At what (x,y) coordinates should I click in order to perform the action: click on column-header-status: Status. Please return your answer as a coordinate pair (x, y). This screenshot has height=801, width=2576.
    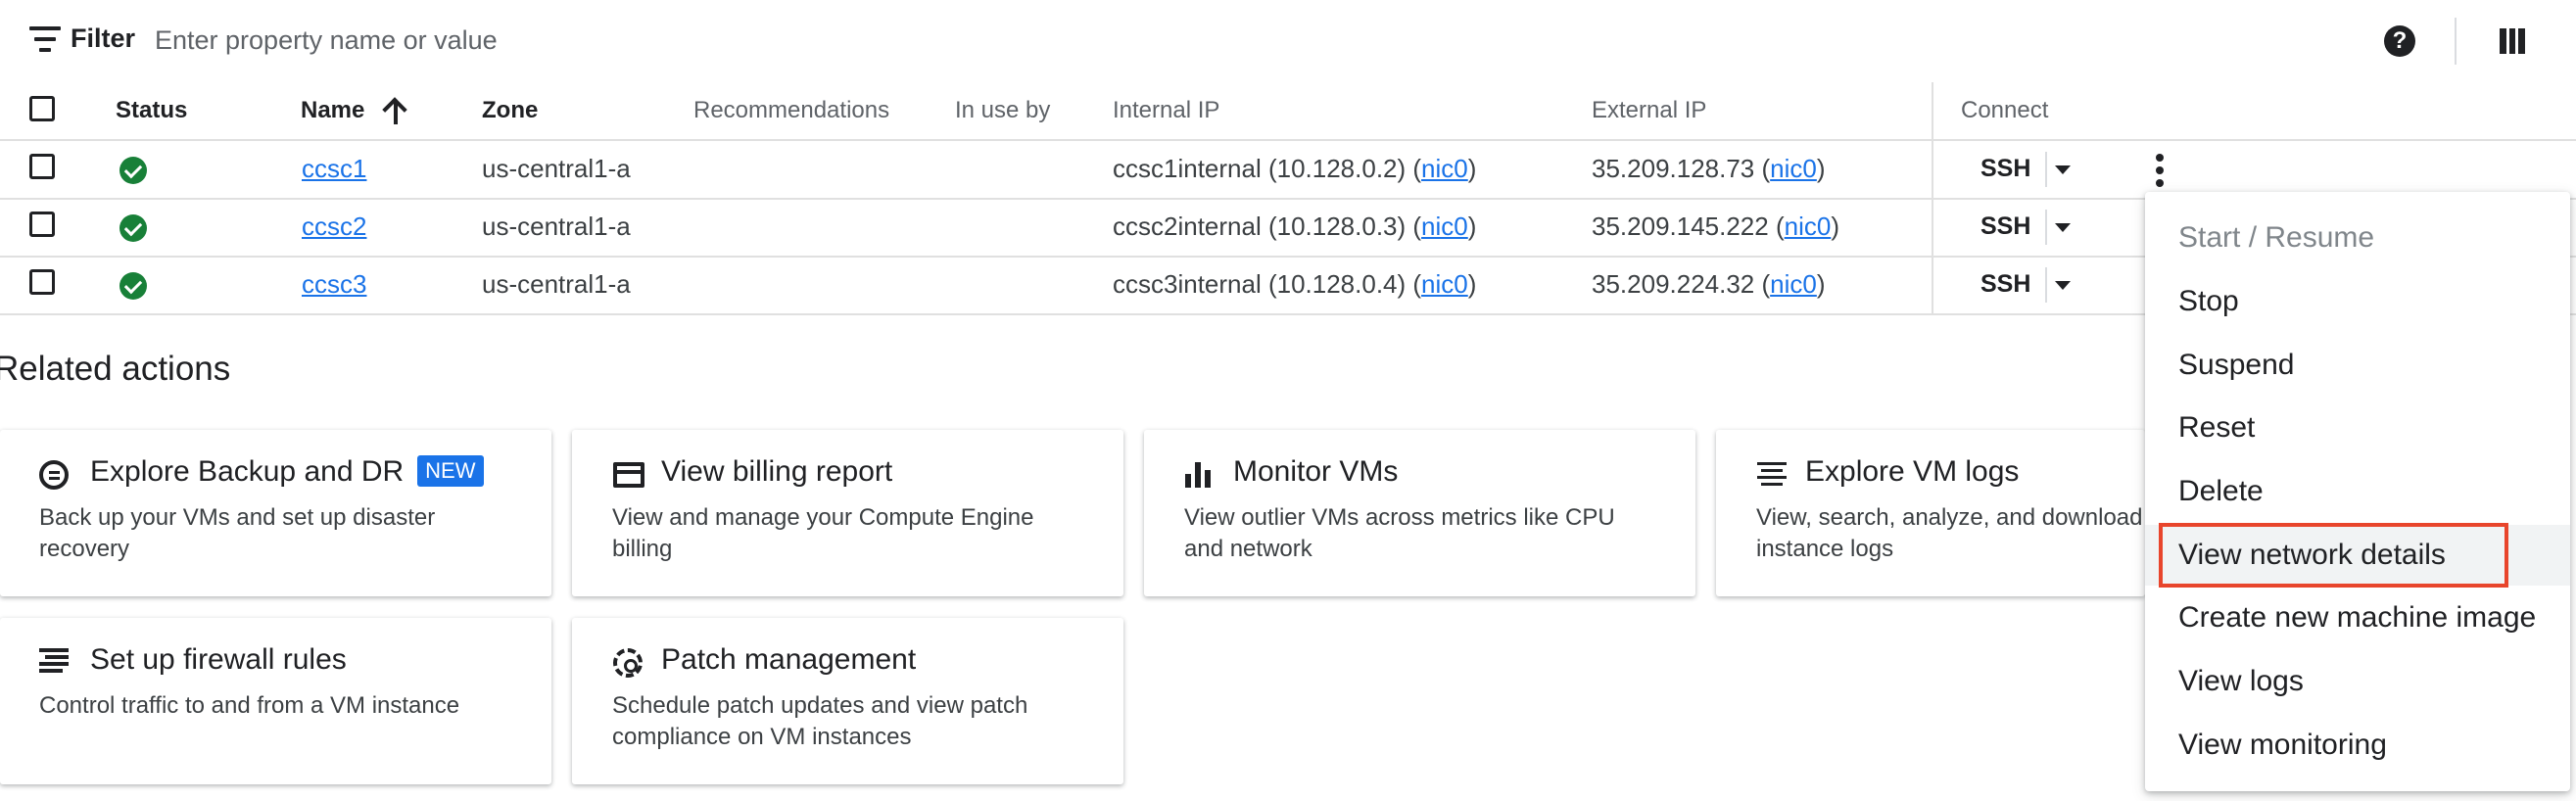
    Looking at the image, I should click on (151, 111).